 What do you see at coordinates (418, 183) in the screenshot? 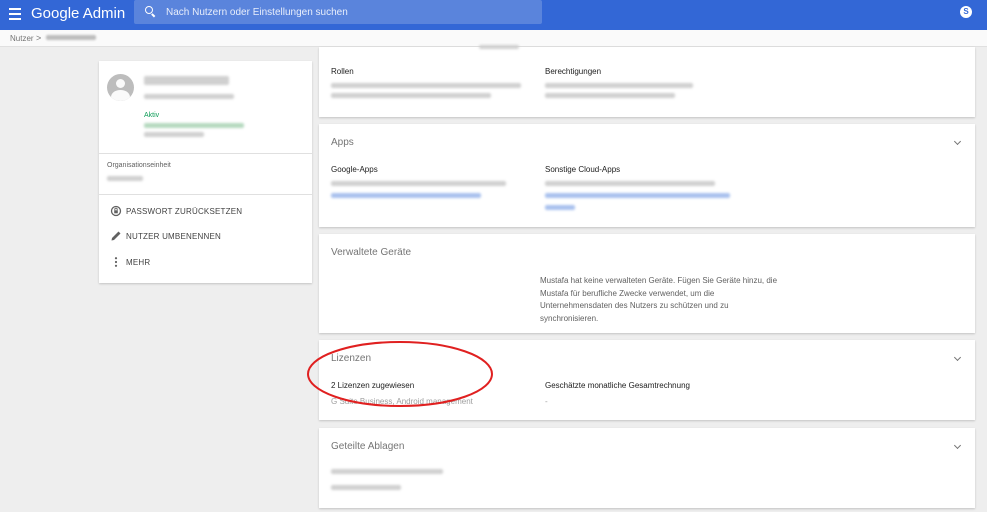
I see `google-apps-value-redacted` at bounding box center [418, 183].